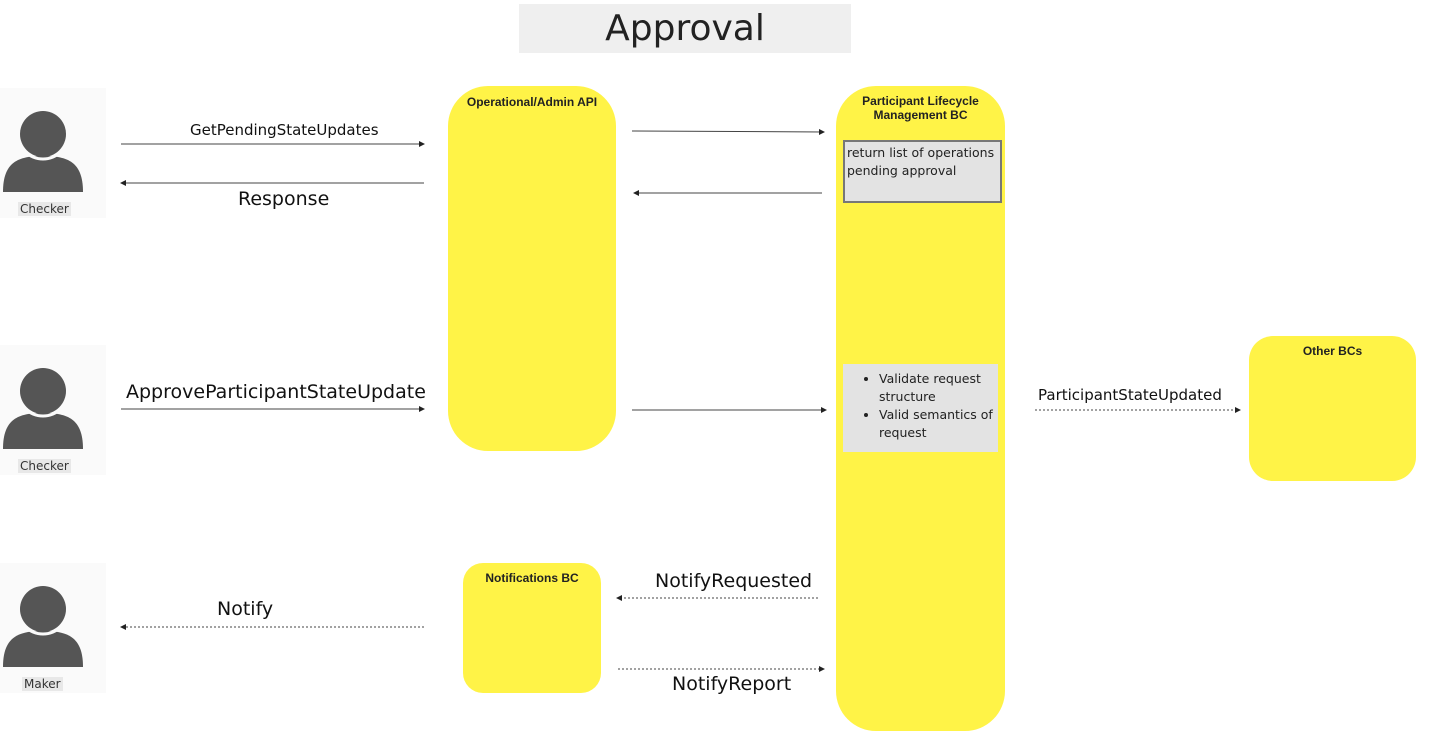  Describe the element at coordinates (245, 609) in the screenshot. I see `label-notify: Notify` at that location.